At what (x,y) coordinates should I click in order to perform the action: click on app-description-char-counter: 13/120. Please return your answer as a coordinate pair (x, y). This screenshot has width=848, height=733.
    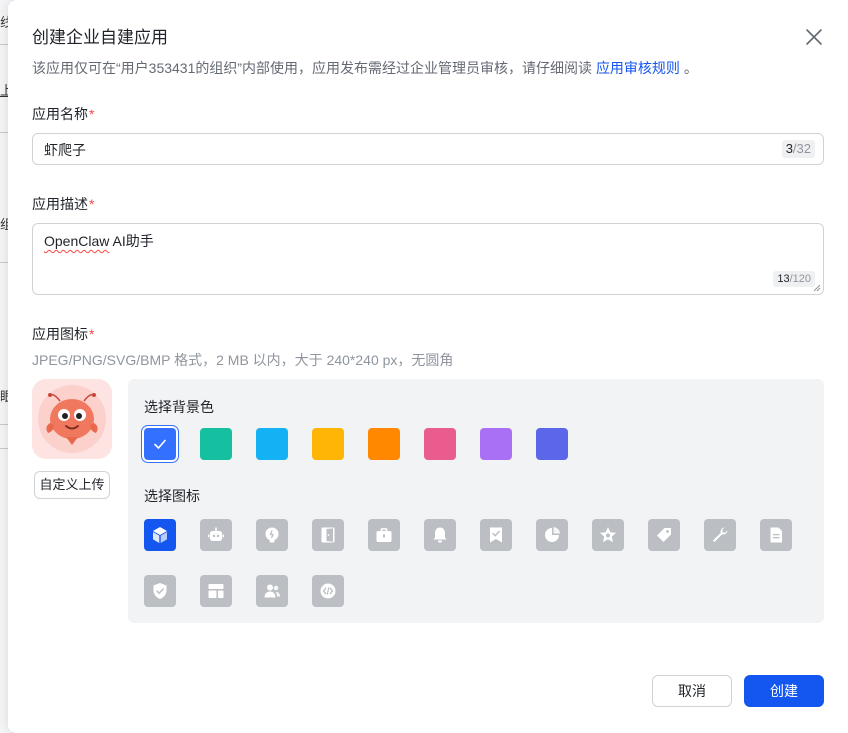
    Looking at the image, I should click on (794, 279).